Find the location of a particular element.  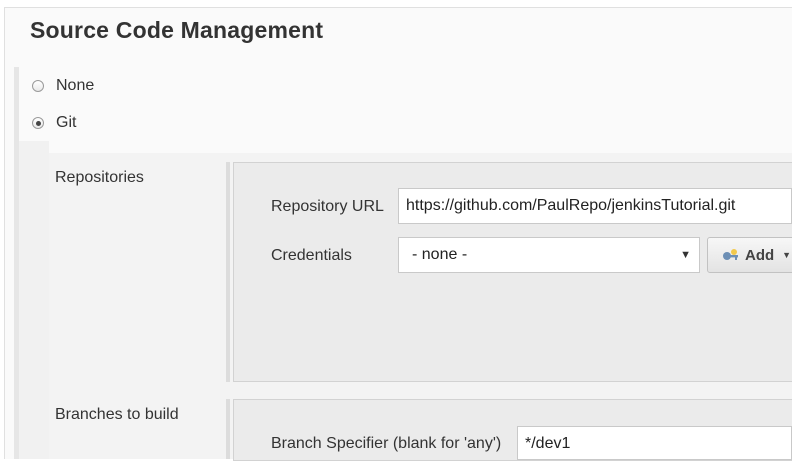

repositories-label: Repositories is located at coordinates (99, 177).